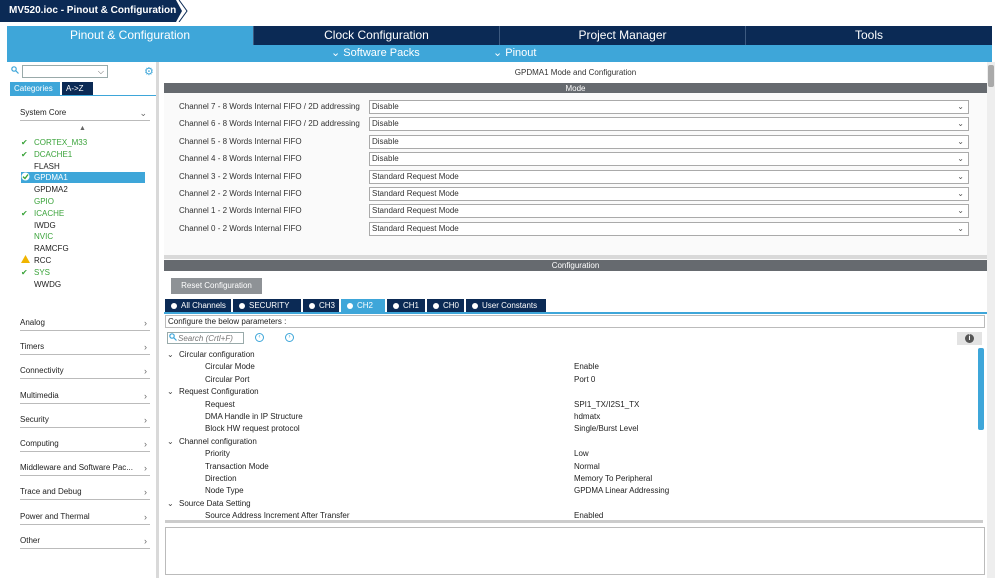 This screenshot has height=583, width=998. Describe the element at coordinates (375, 53) in the screenshot. I see `software-packs-menu: ⌄ Software Packs` at that location.